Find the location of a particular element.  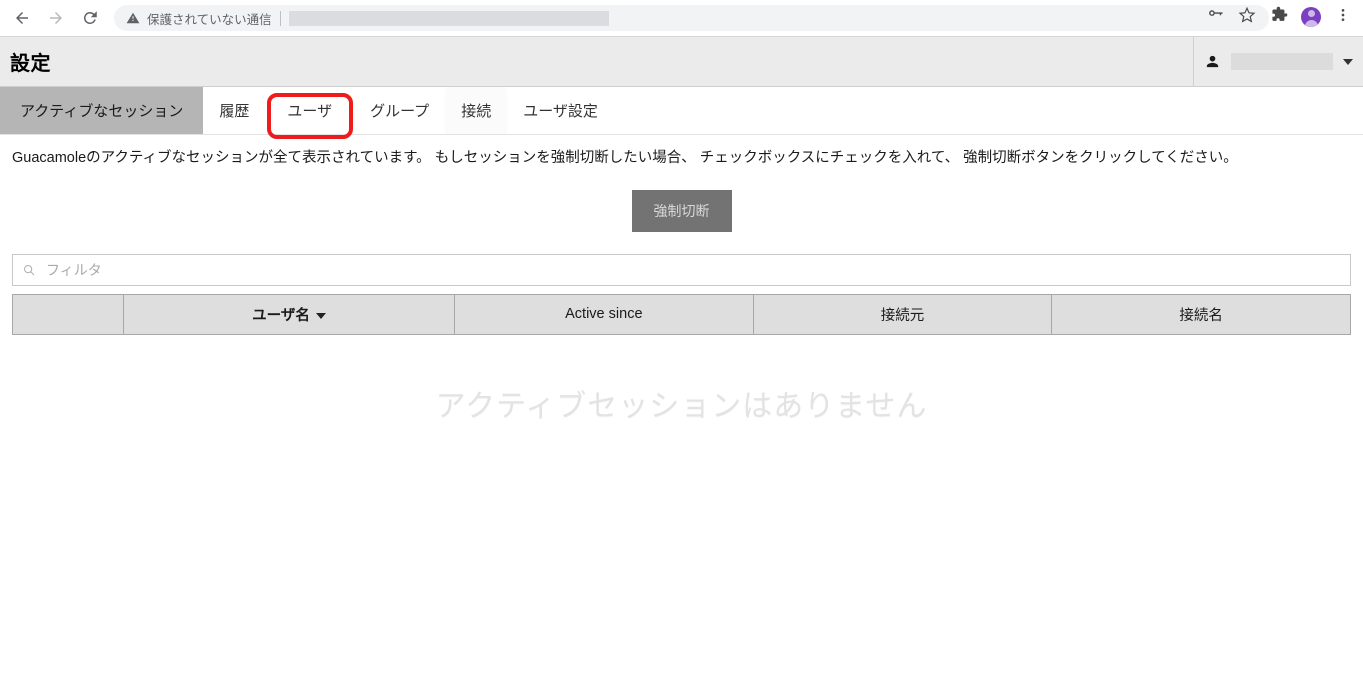

reload-icon is located at coordinates (90, 18).